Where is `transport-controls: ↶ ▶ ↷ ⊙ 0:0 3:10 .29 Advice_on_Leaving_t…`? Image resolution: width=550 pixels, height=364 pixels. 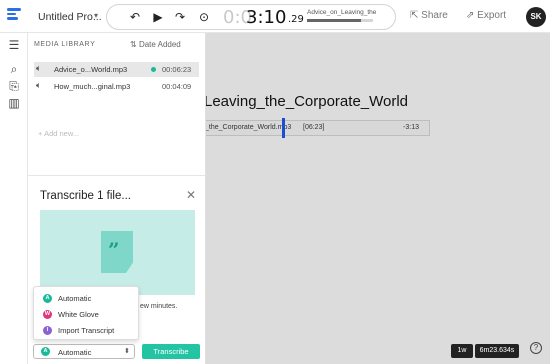 transport-controls: ↶ ▶ ↷ ⊙ 0:0 3:10 .29 Advice_on_Leaving_t… is located at coordinates (251, 17).